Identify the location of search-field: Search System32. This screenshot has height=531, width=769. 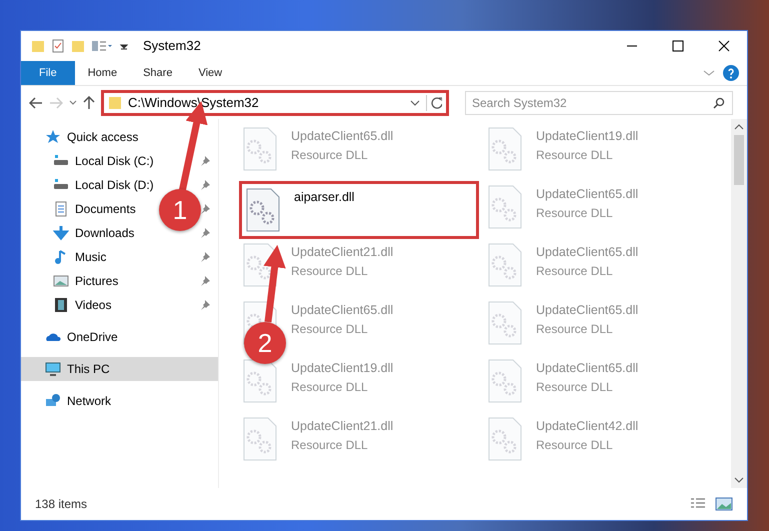
(599, 102).